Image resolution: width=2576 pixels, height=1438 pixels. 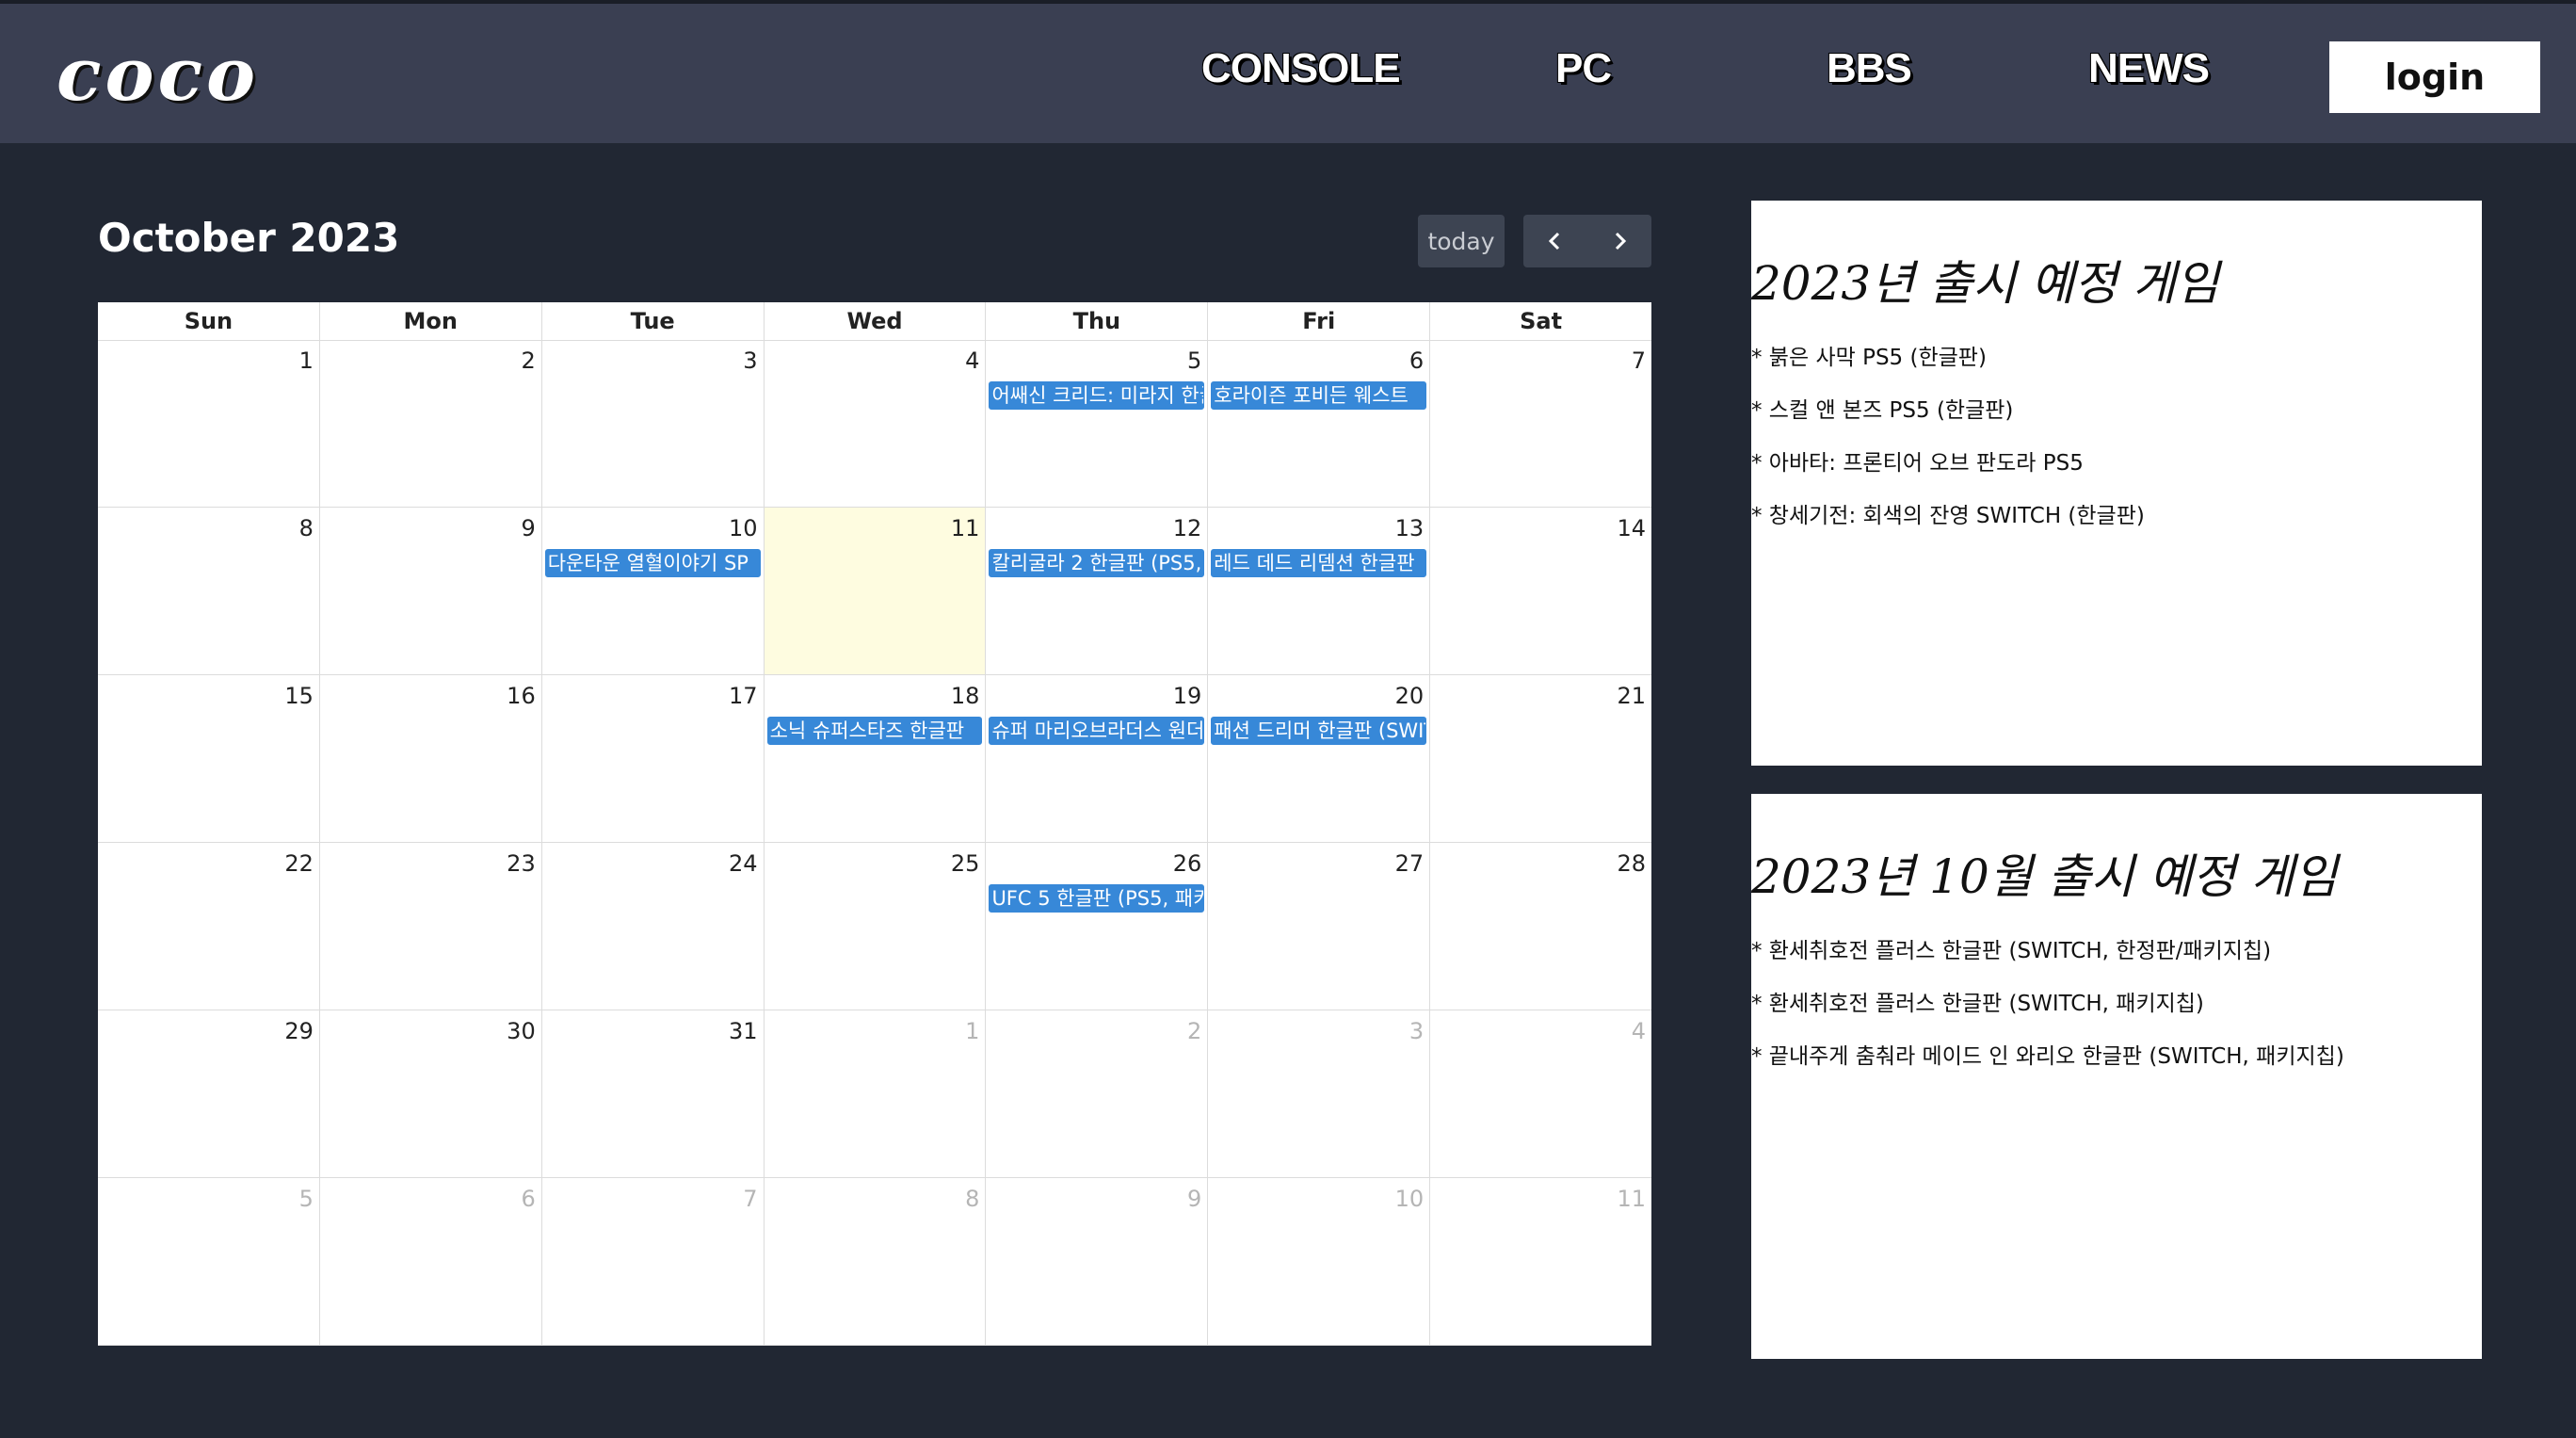 I want to click on day-number: 13, so click(x=1410, y=528).